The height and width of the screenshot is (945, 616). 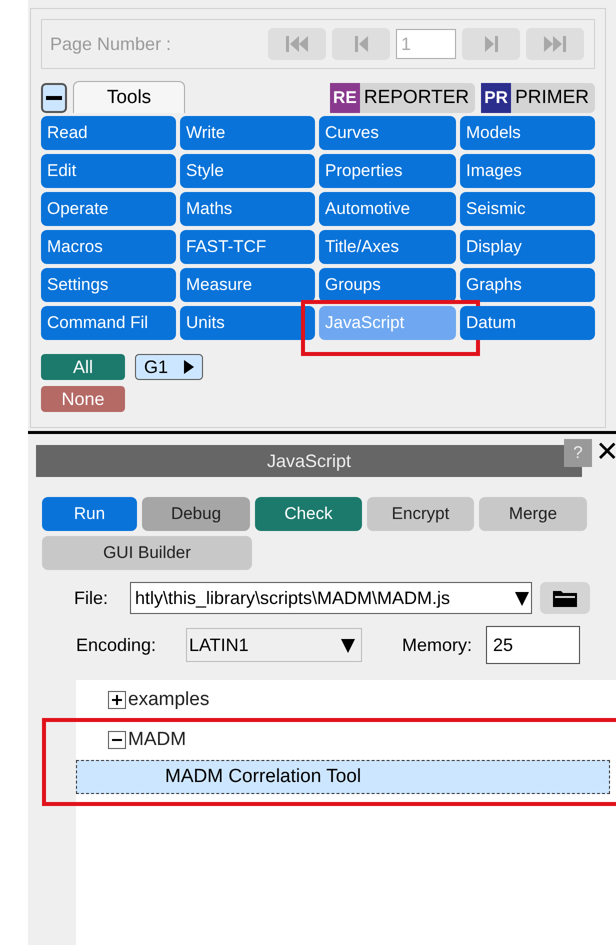 I want to click on tool-button: Edit, so click(x=108, y=171).